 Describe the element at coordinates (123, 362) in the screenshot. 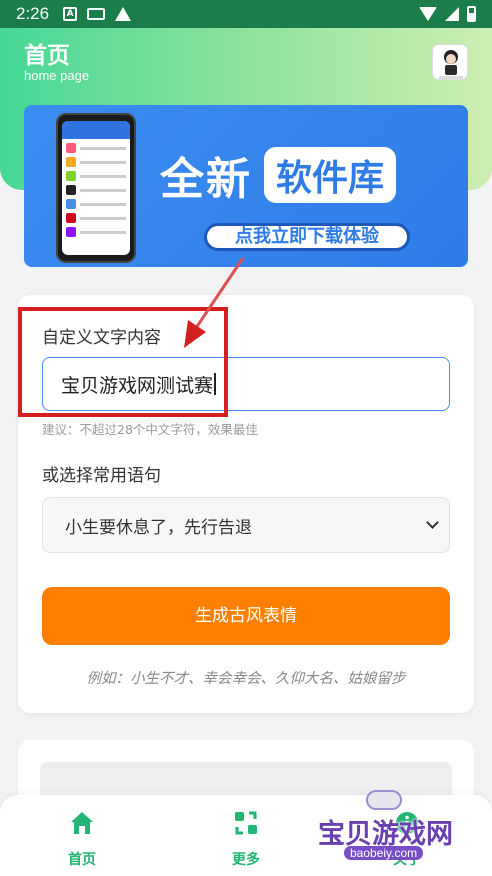

I see `annotation-highlight-box` at that location.